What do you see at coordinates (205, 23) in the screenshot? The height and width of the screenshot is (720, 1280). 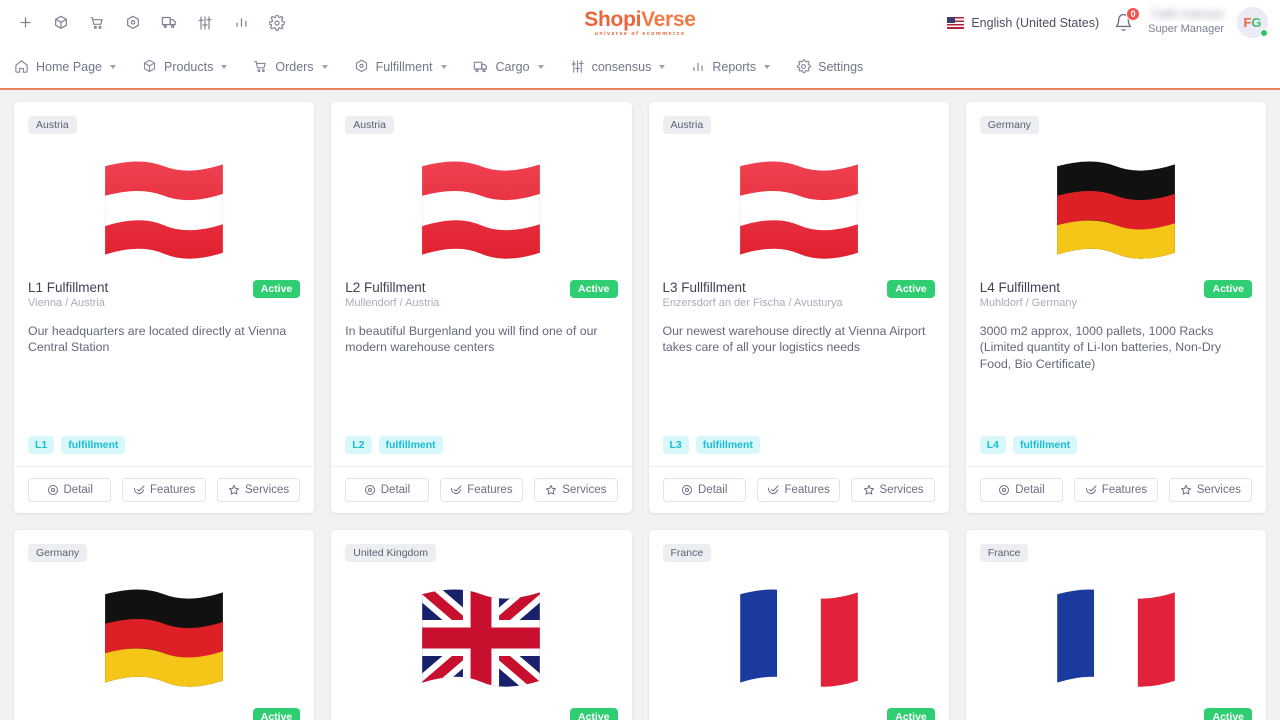 I see `sliders-icon` at bounding box center [205, 23].